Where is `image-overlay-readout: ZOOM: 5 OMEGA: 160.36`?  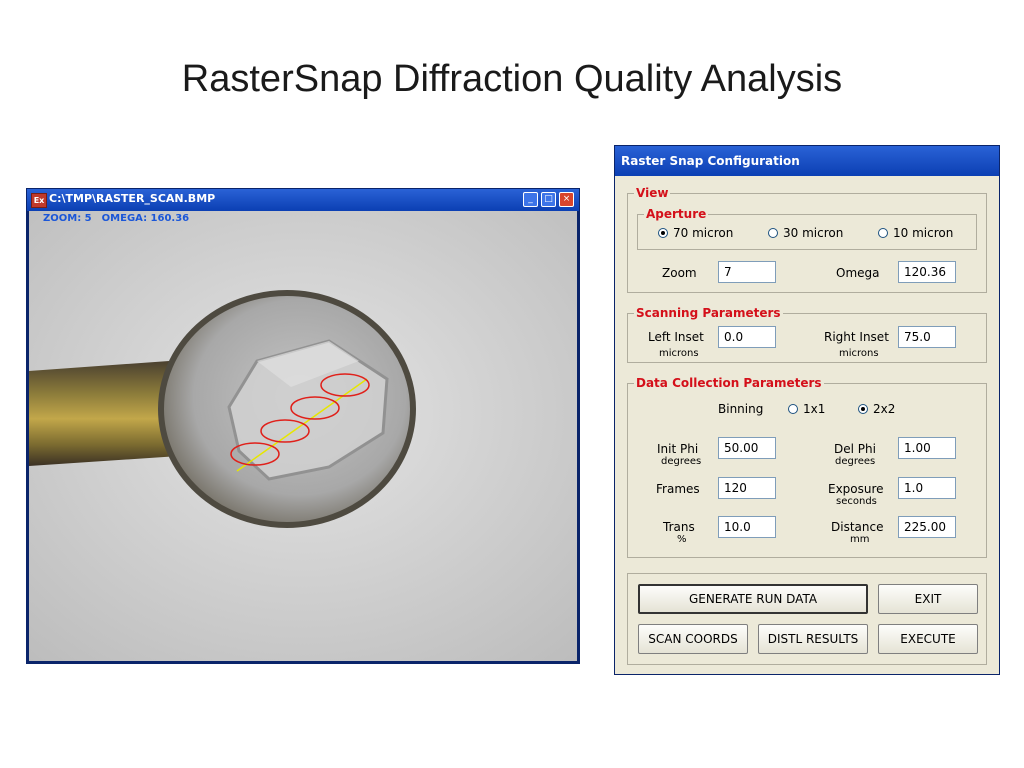
image-overlay-readout: ZOOM: 5 OMEGA: 160.36 is located at coordinates (121, 218).